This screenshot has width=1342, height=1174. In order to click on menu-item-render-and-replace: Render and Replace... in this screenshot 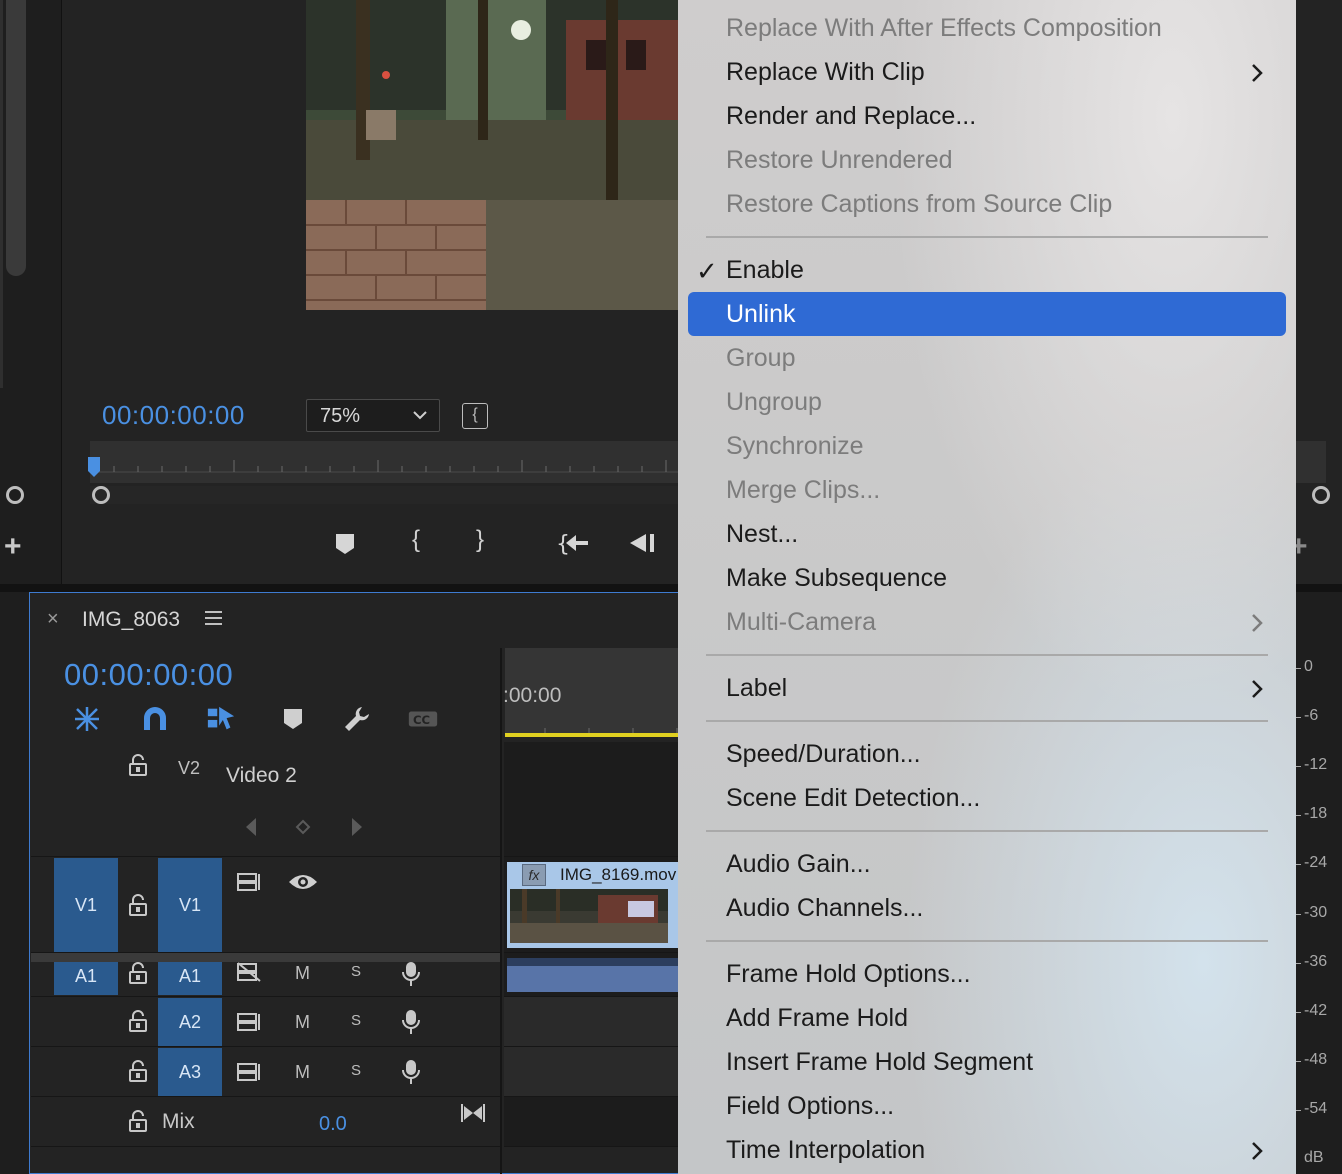, I will do `click(851, 116)`.